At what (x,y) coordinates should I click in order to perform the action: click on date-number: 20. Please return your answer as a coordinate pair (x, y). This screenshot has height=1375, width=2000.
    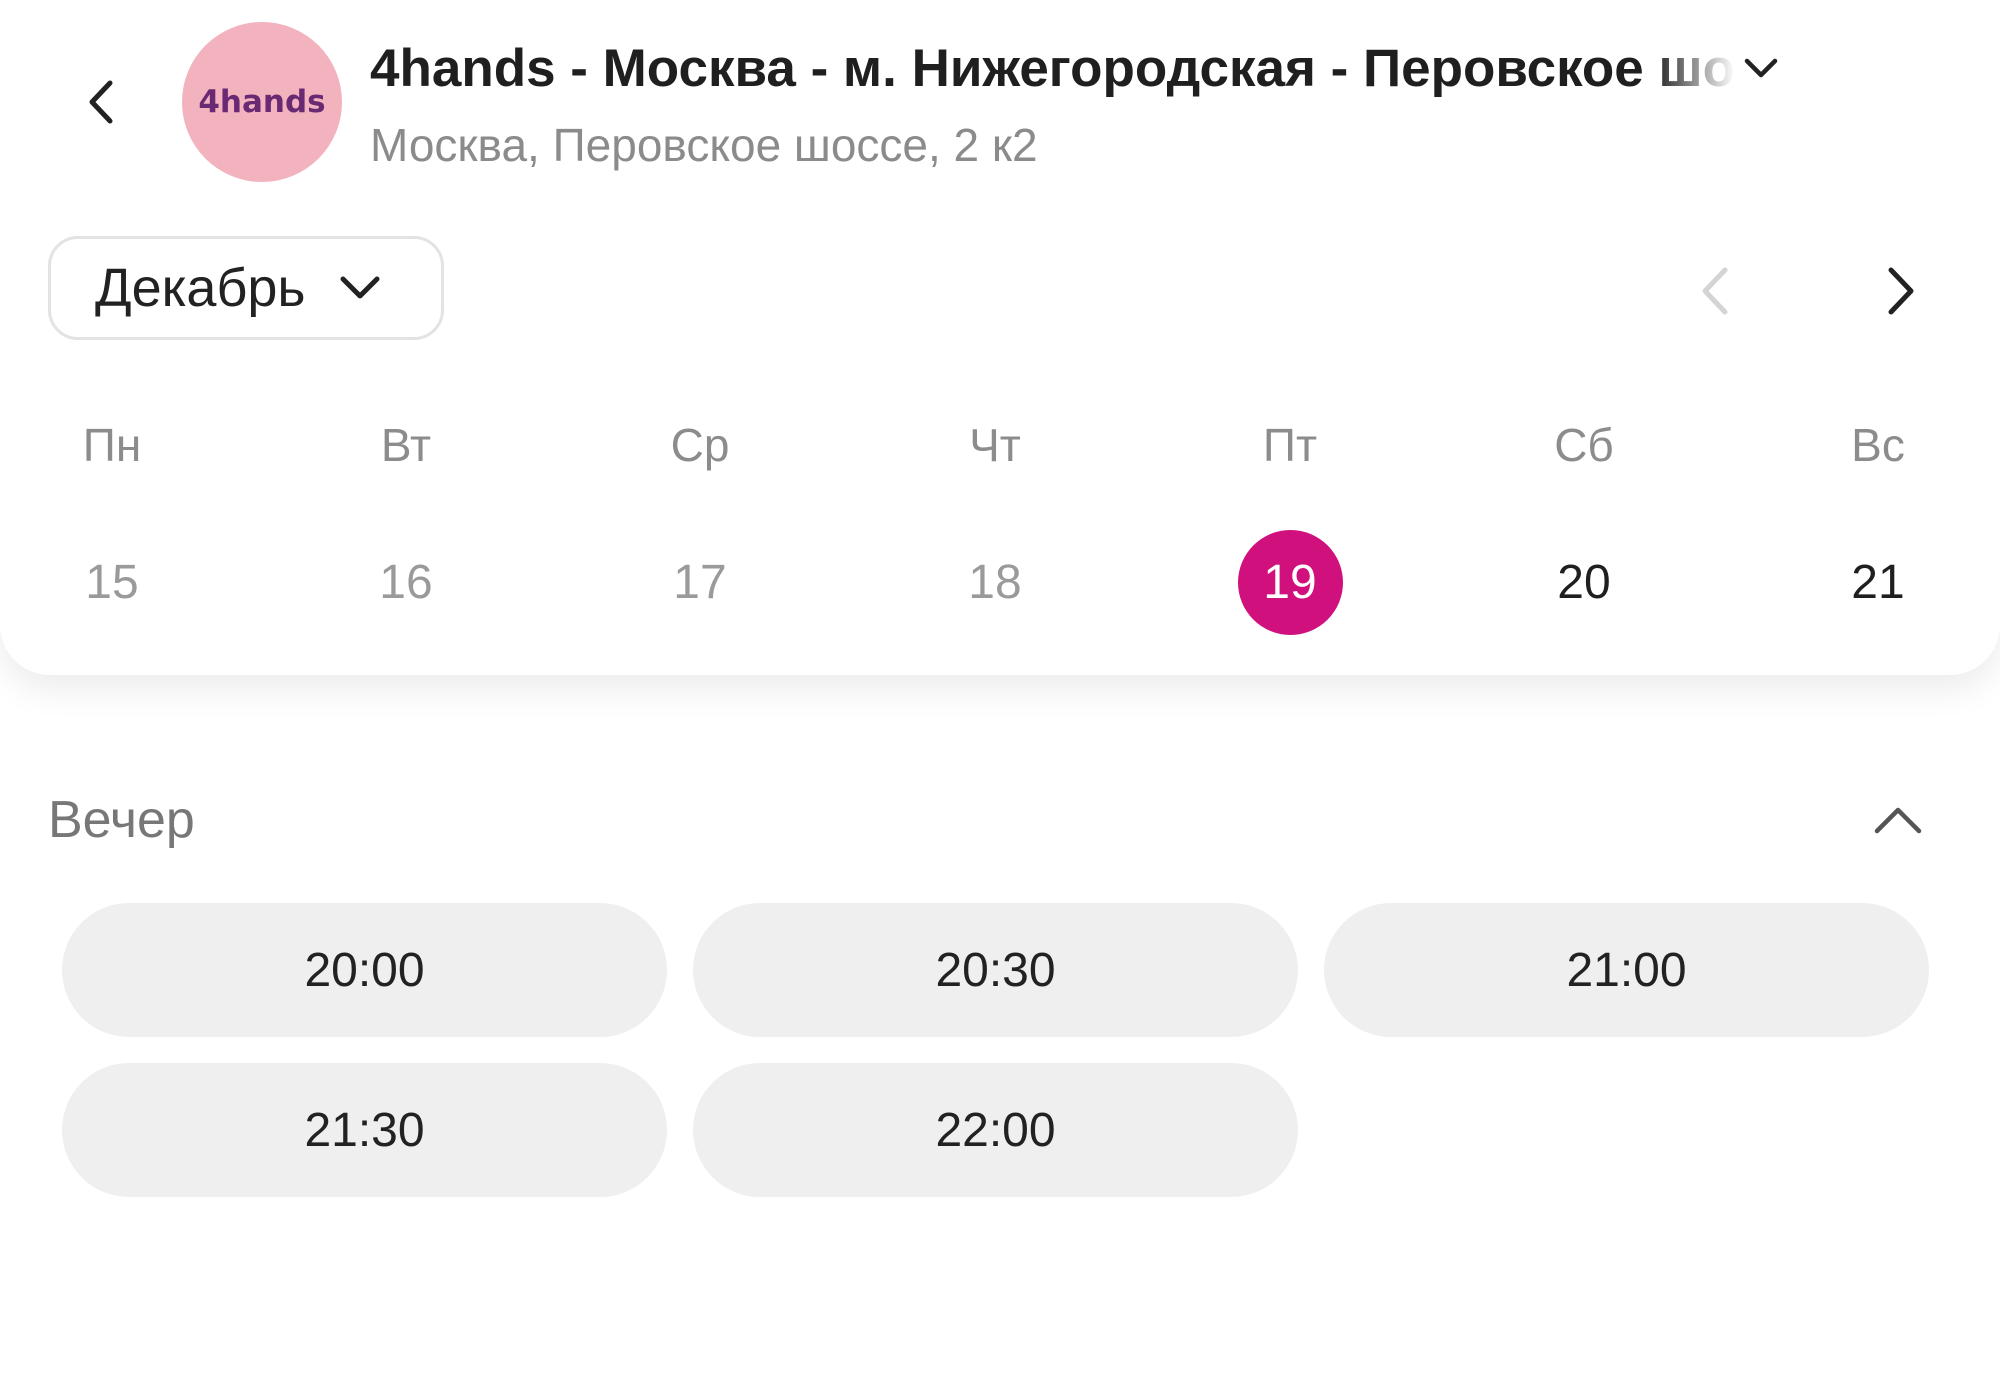
    Looking at the image, I should click on (1584, 582).